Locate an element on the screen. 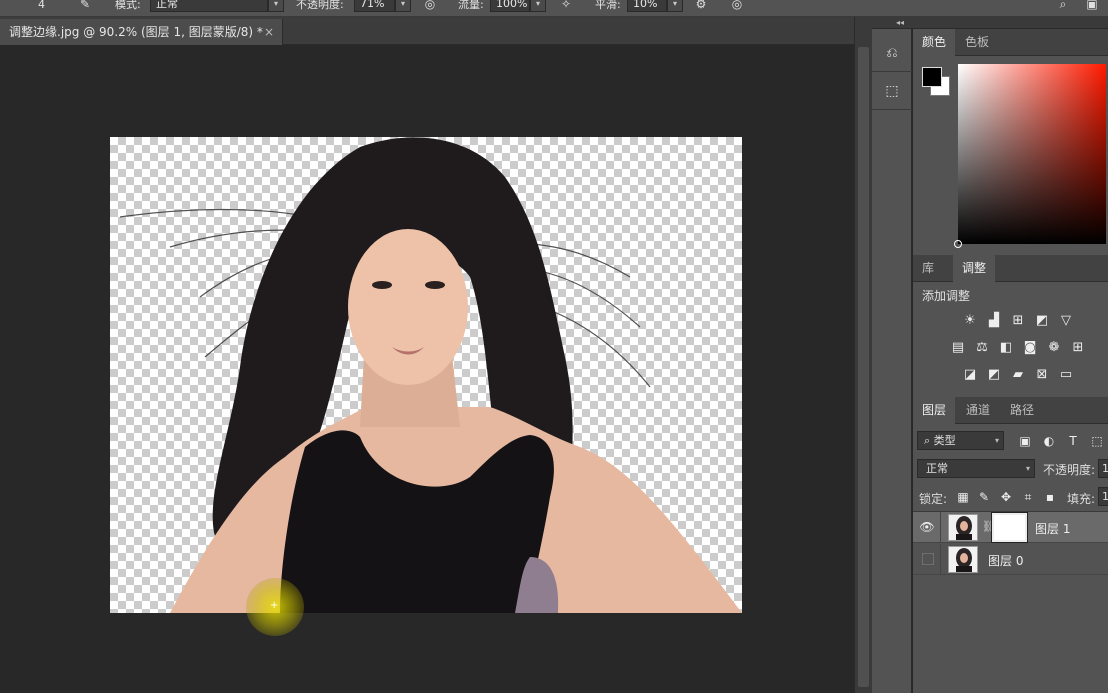  document-tab: 调整边缘.jpg @ 90.2% (图层 1, 图层蒙版/8) * × is located at coordinates (141, 32).